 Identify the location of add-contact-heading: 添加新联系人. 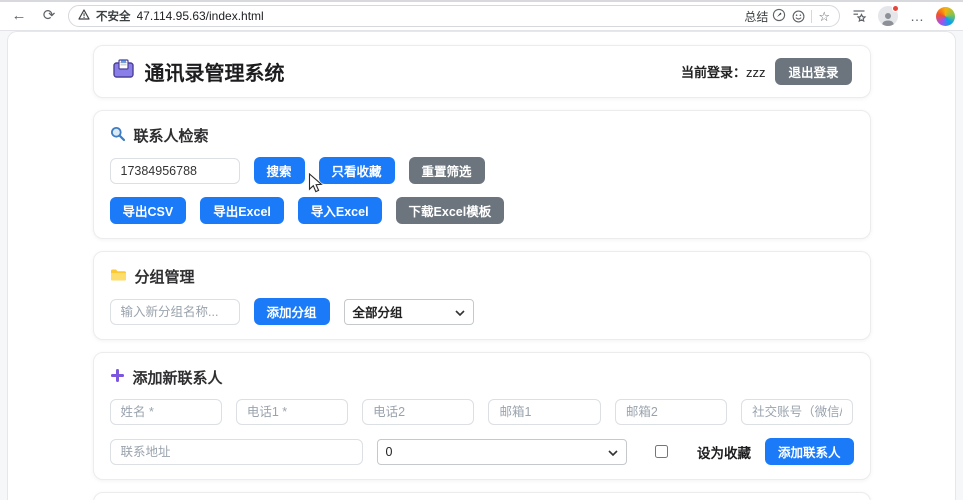
(482, 377).